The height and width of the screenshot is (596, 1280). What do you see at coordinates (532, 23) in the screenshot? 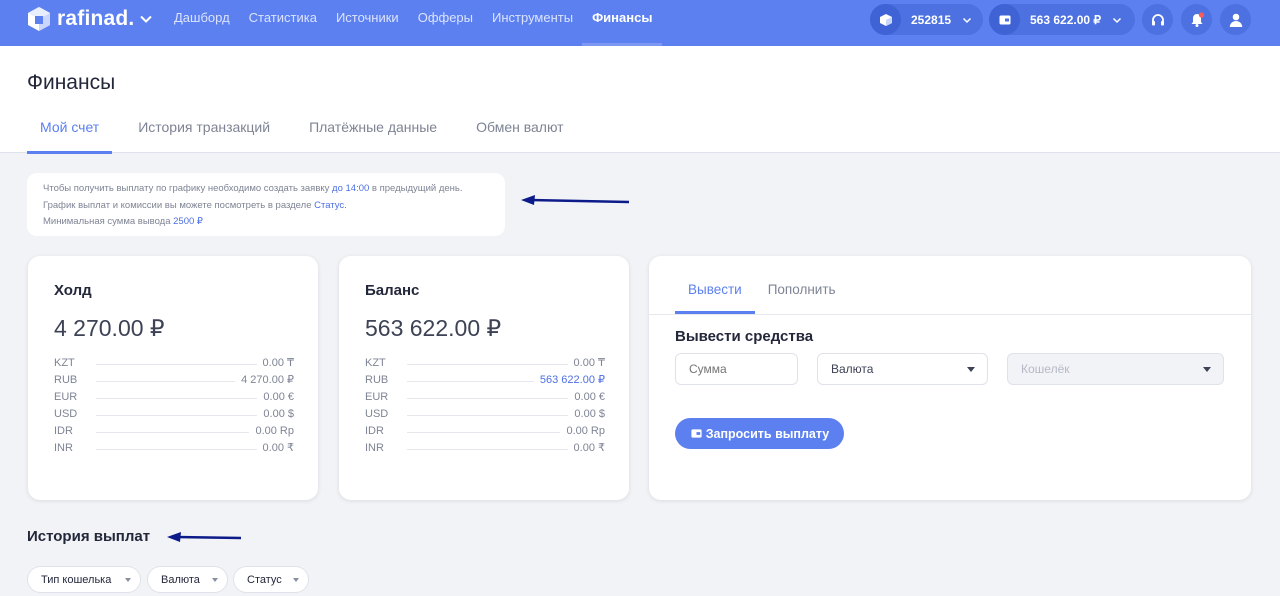
I see `nav-item-tools: Инструменты` at bounding box center [532, 23].